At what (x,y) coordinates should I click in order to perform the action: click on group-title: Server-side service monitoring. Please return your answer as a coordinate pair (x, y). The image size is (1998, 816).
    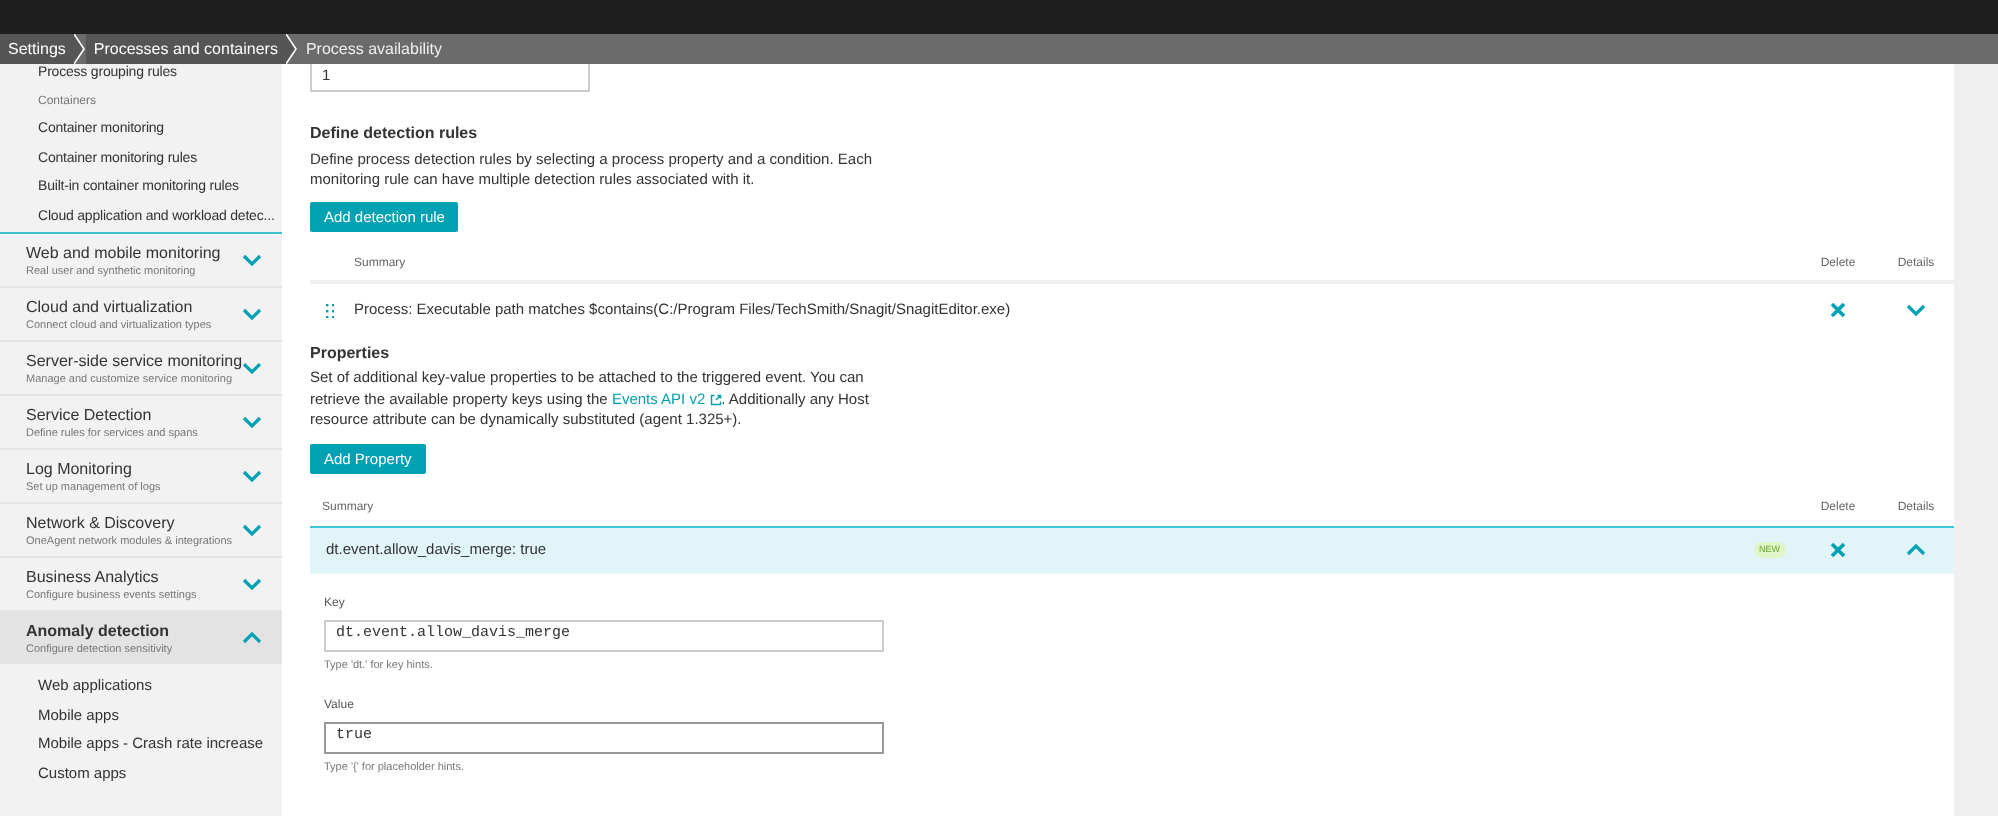
    Looking at the image, I should click on (134, 360).